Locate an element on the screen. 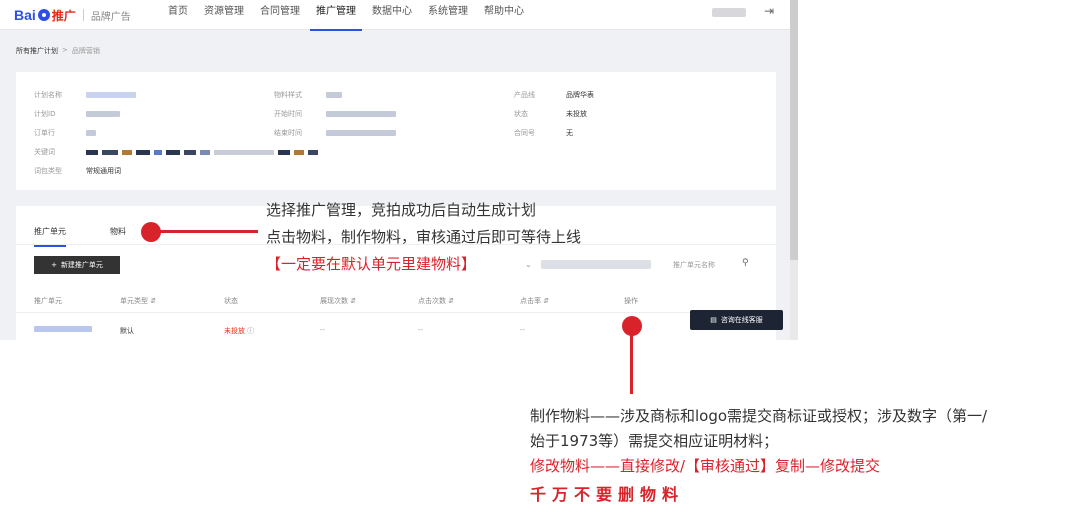 This screenshot has width=1074, height=512. field-value: 未投放 is located at coordinates (576, 114).